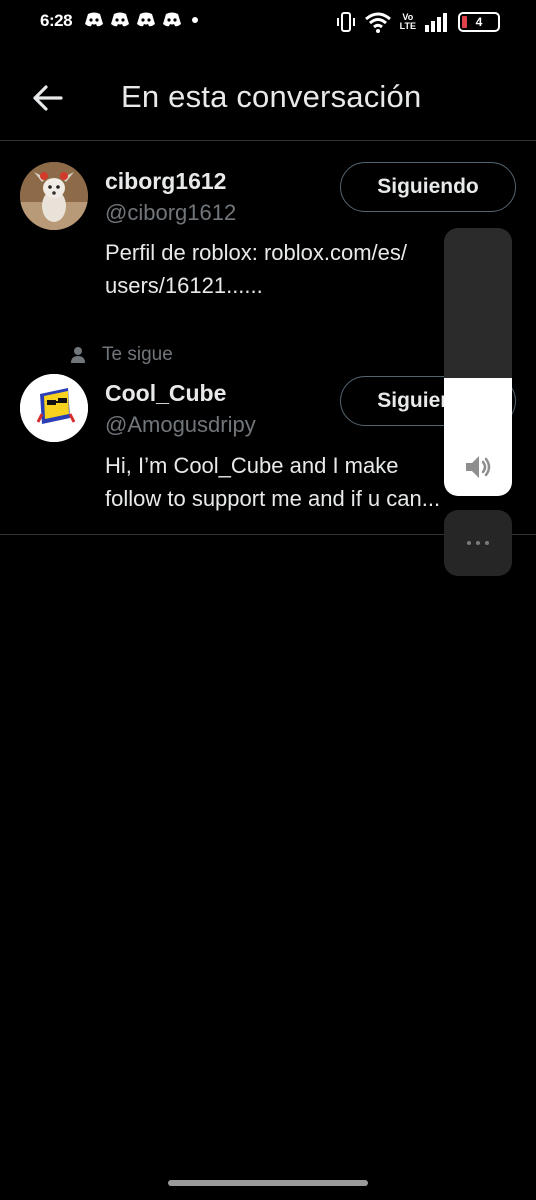 The height and width of the screenshot is (1200, 536). Describe the element at coordinates (478, 362) in the screenshot. I see `volume-slider` at that location.